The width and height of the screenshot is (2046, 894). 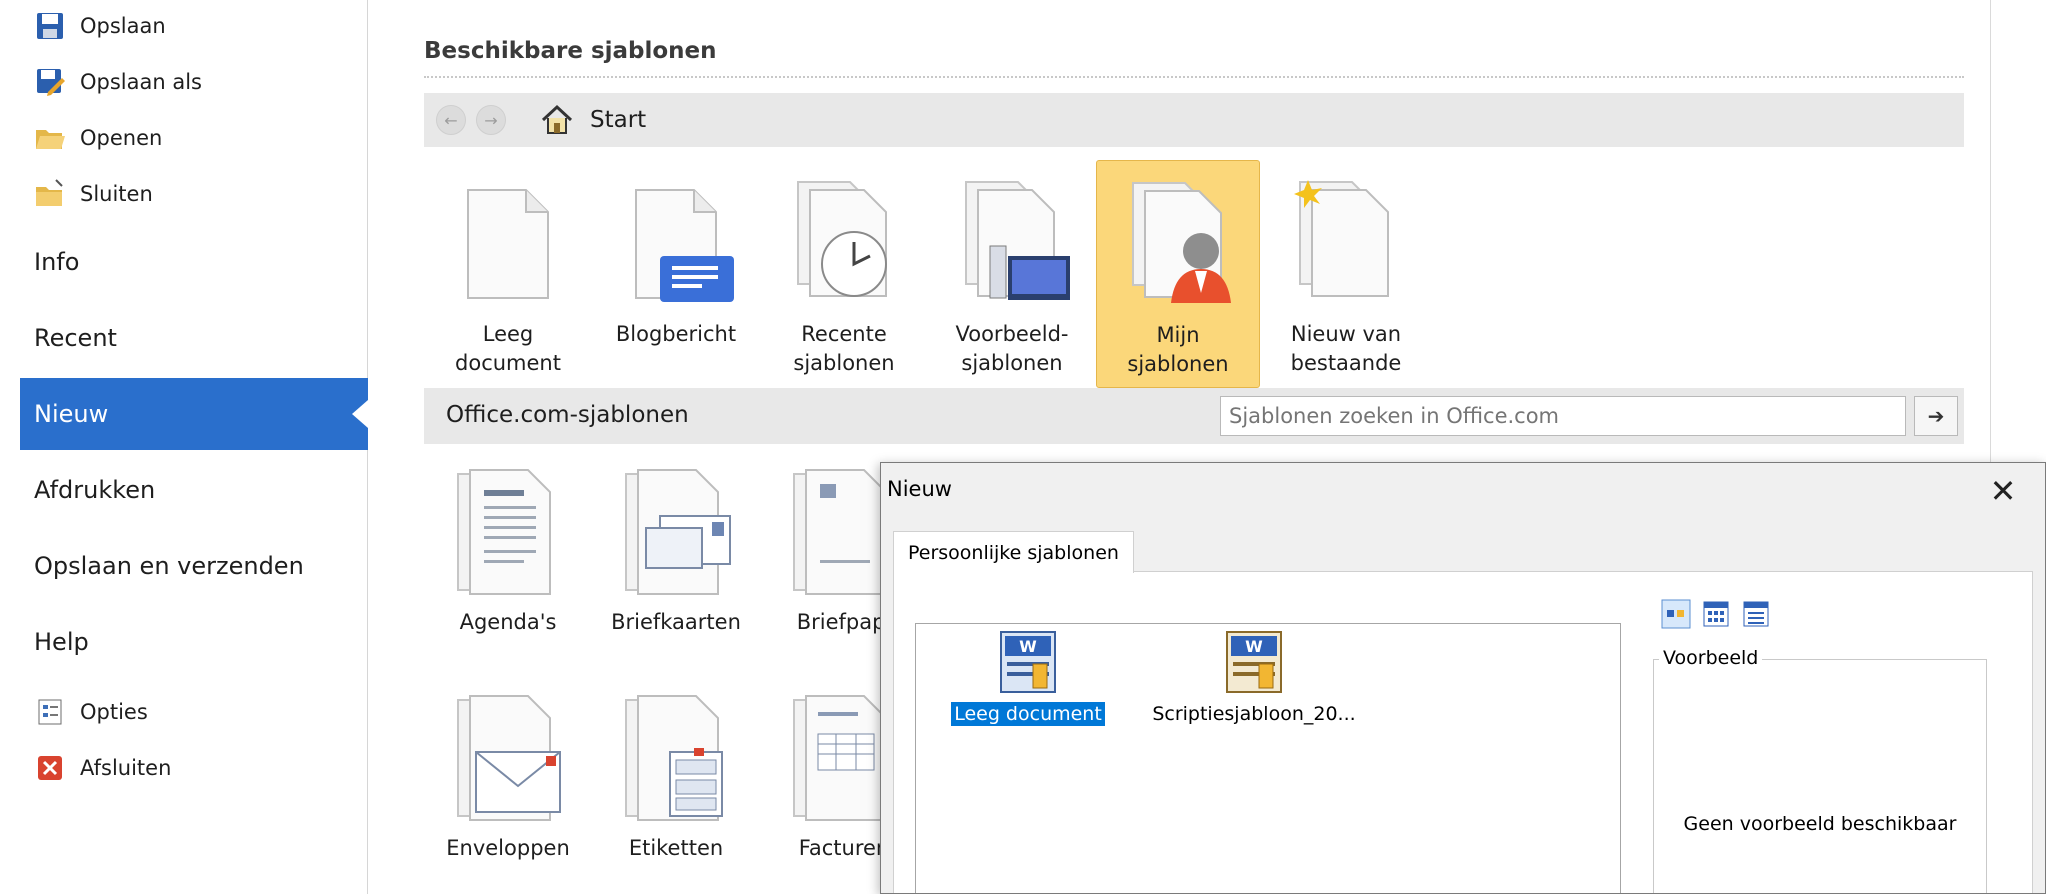 I want to click on dialog-title: Nieuw, so click(x=919, y=489).